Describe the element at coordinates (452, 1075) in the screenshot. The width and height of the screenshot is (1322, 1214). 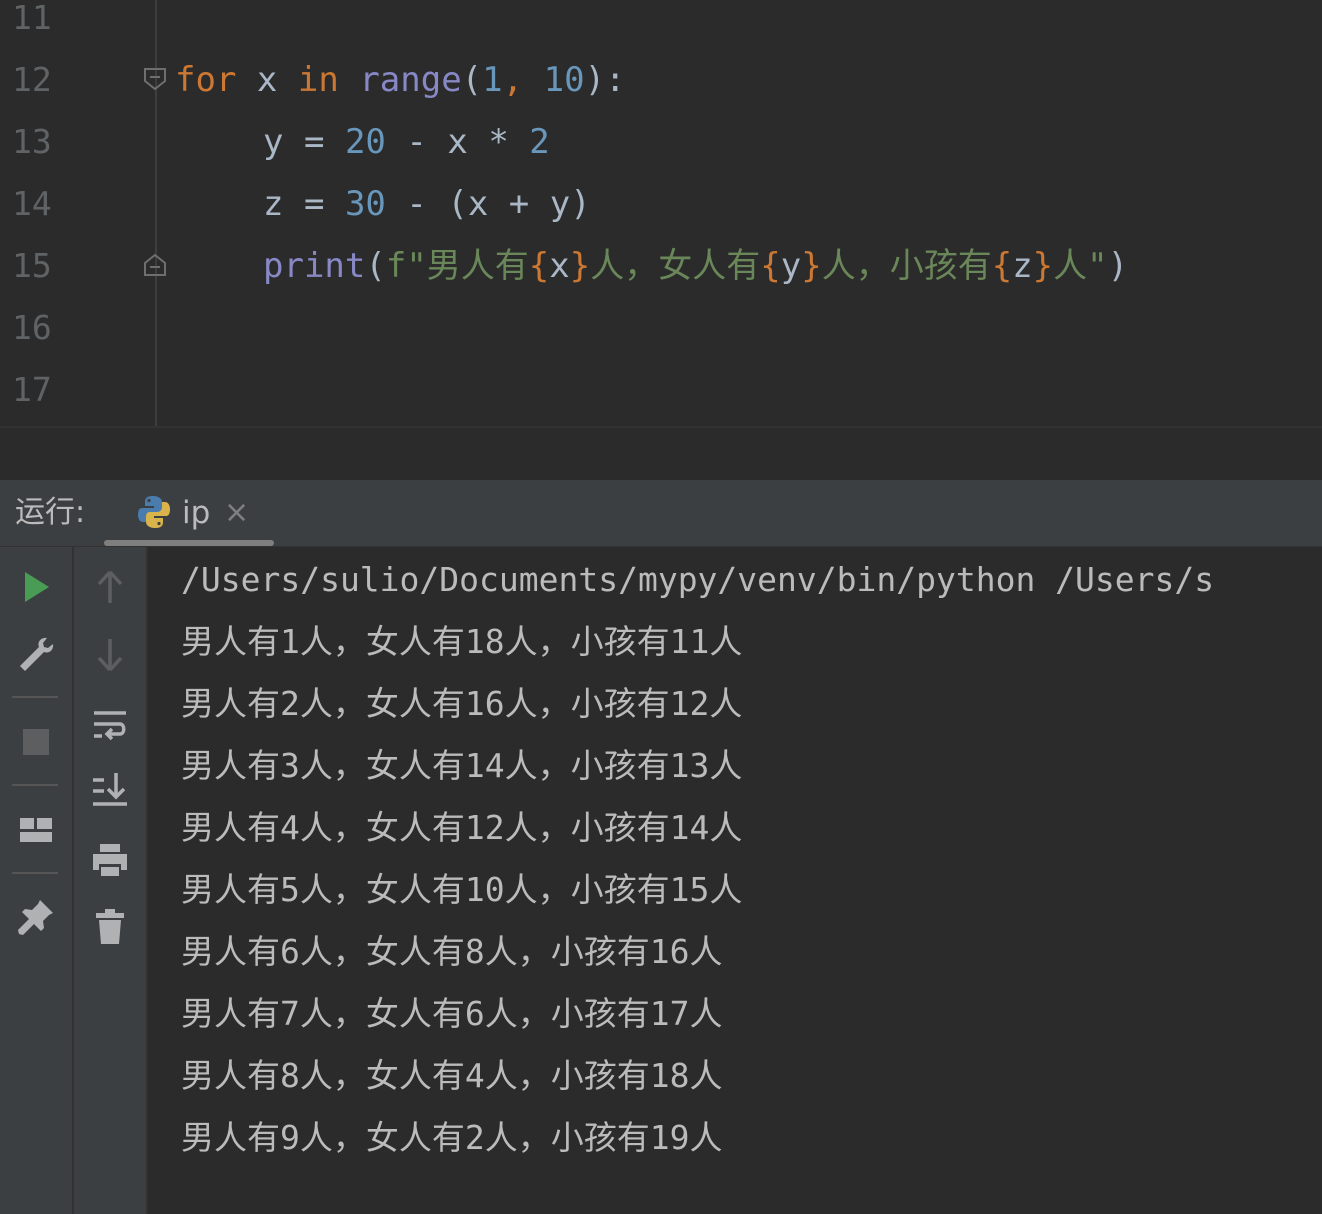
I see `console-line: 男人有8人，女人有4人，小孩有18人` at that location.